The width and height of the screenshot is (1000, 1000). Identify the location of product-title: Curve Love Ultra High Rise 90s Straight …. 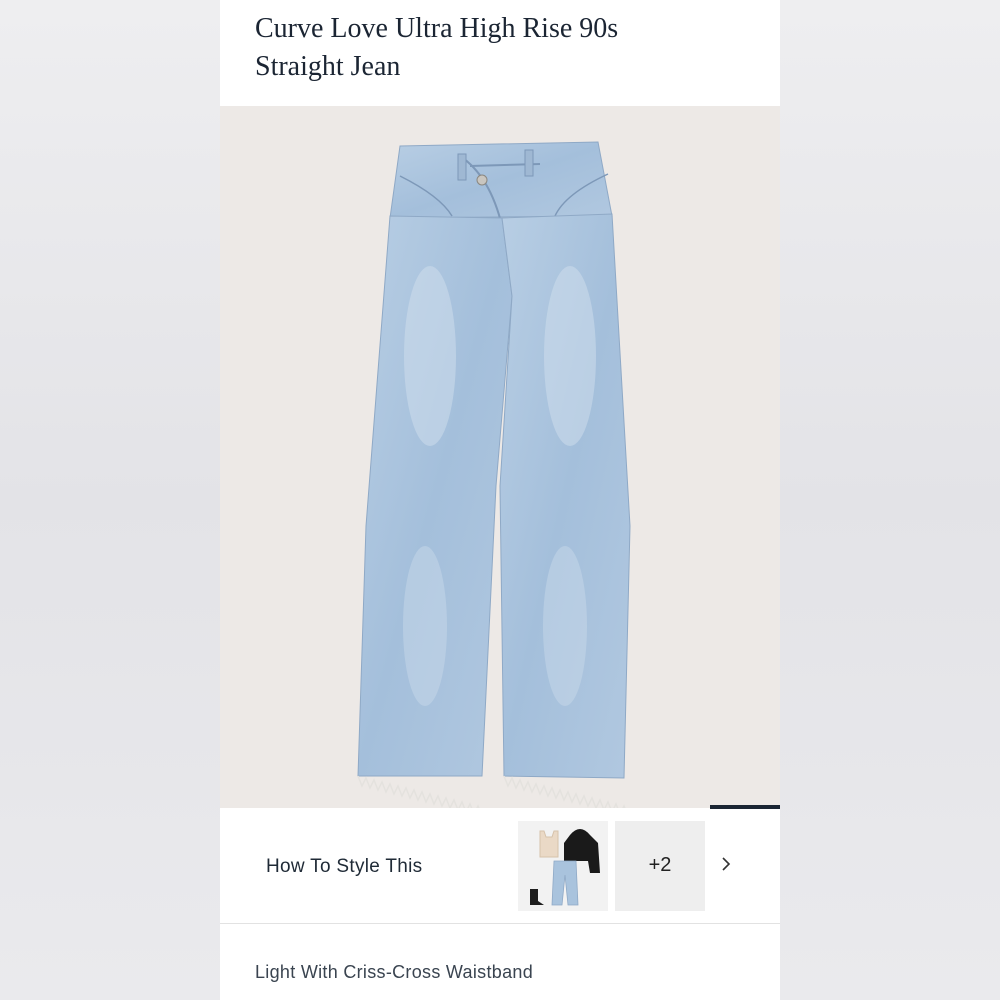
(495, 48).